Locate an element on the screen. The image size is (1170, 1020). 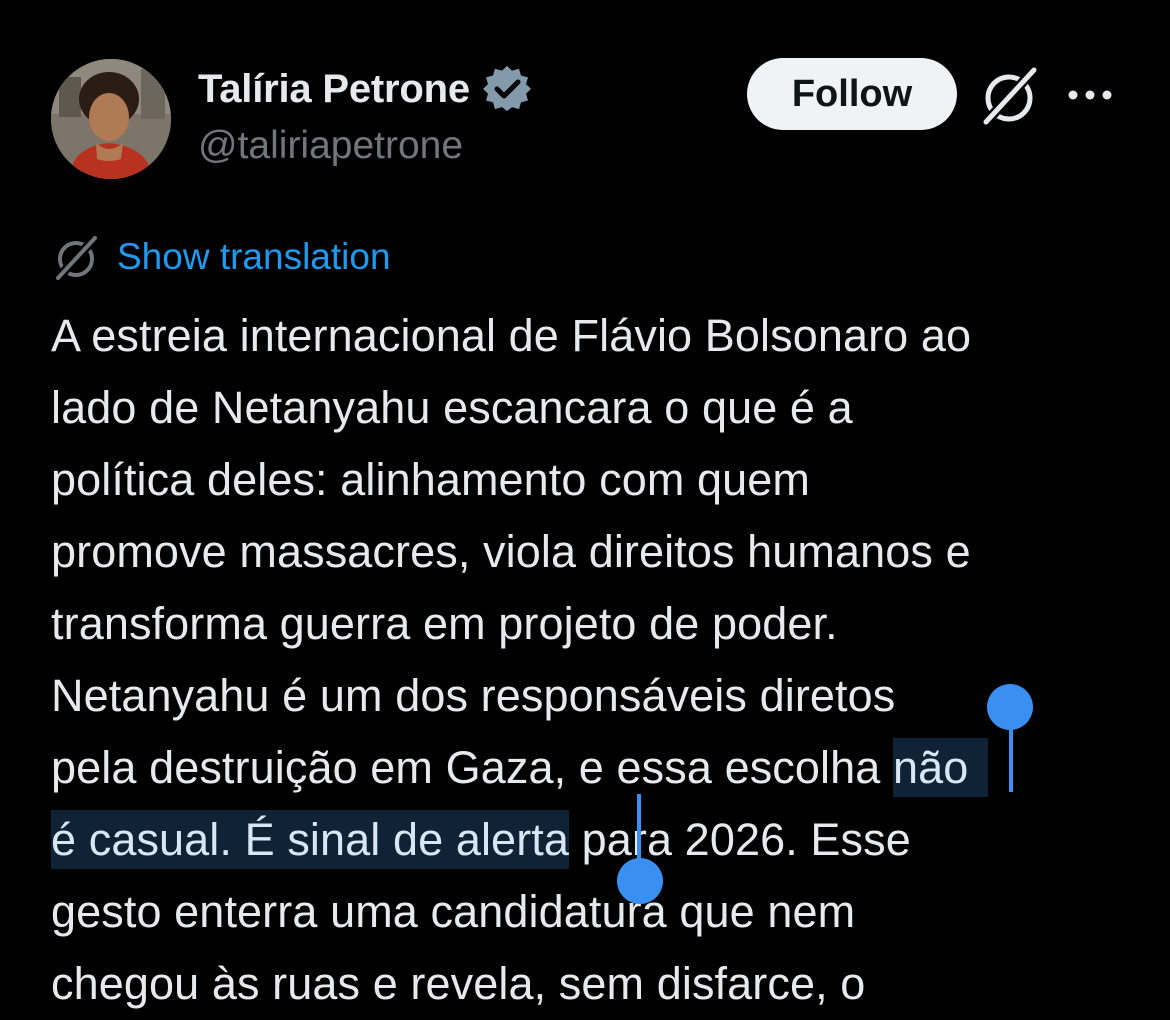
tweet-text-line: lado de Netanyahu escancara o que é a is located at coordinates (452, 407).